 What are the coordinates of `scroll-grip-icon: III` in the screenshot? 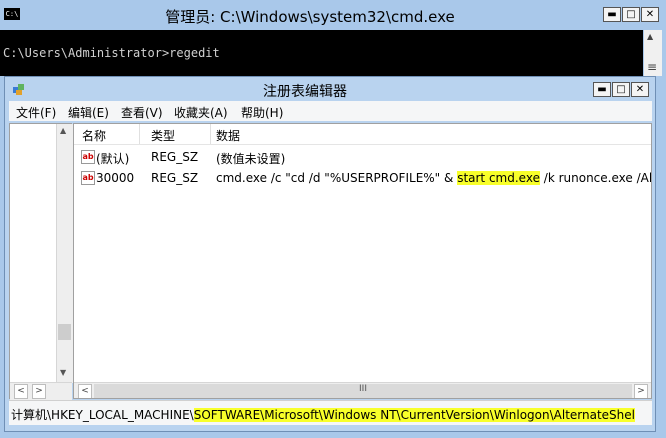 It's located at (363, 389).